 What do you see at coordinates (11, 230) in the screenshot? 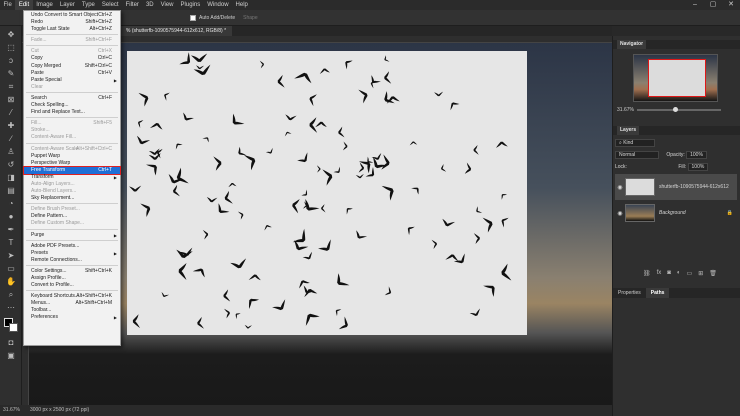
I see `pen-tool-icon: ✒` at bounding box center [11, 230].